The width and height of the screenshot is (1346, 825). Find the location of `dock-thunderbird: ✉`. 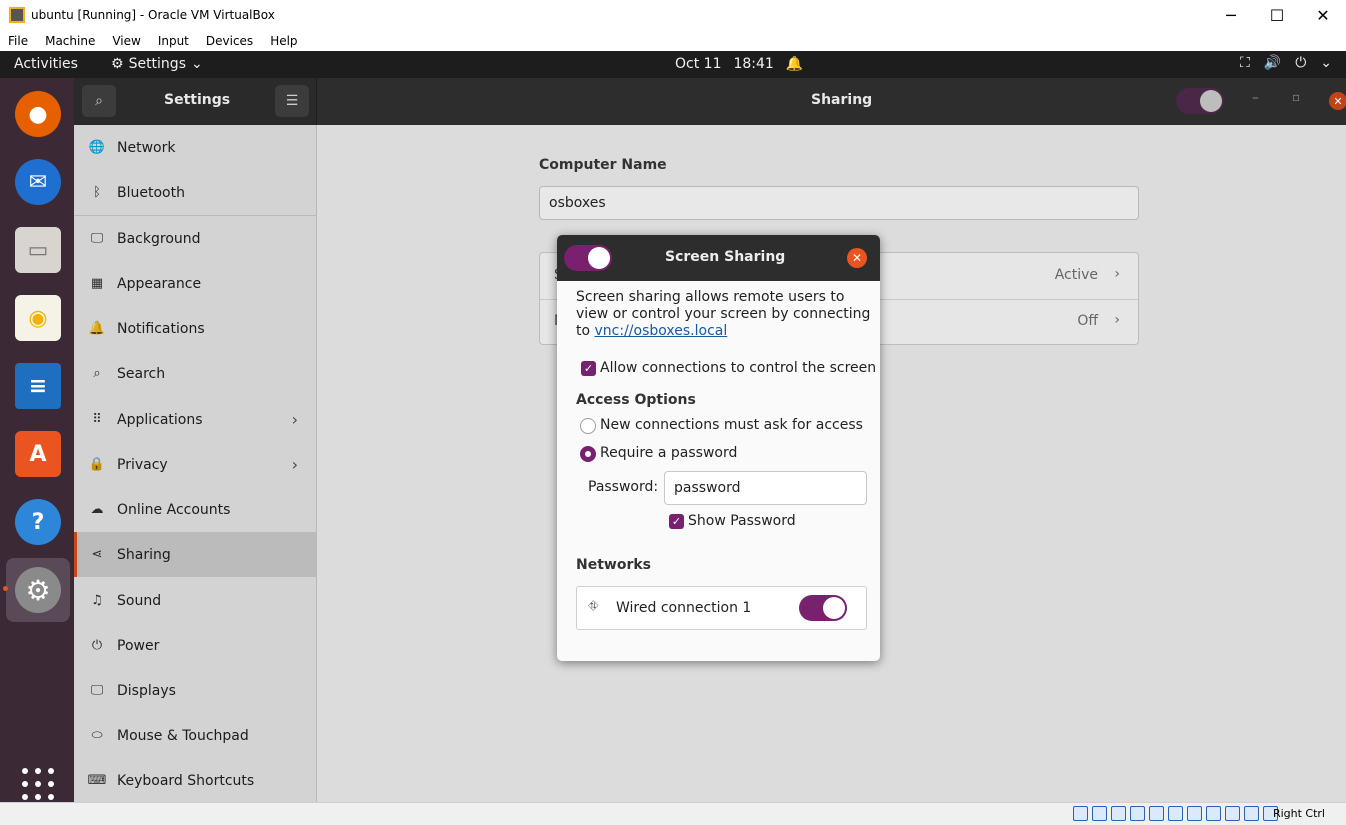

dock-thunderbird: ✉ is located at coordinates (38, 182).